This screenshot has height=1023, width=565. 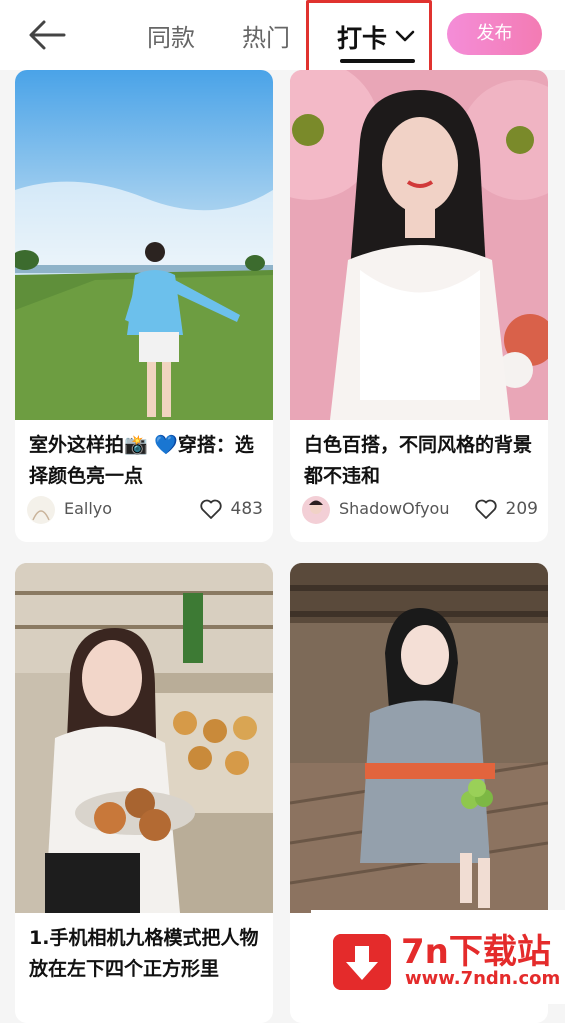 What do you see at coordinates (521, 509) in the screenshot?
I see `like-count: 209` at bounding box center [521, 509].